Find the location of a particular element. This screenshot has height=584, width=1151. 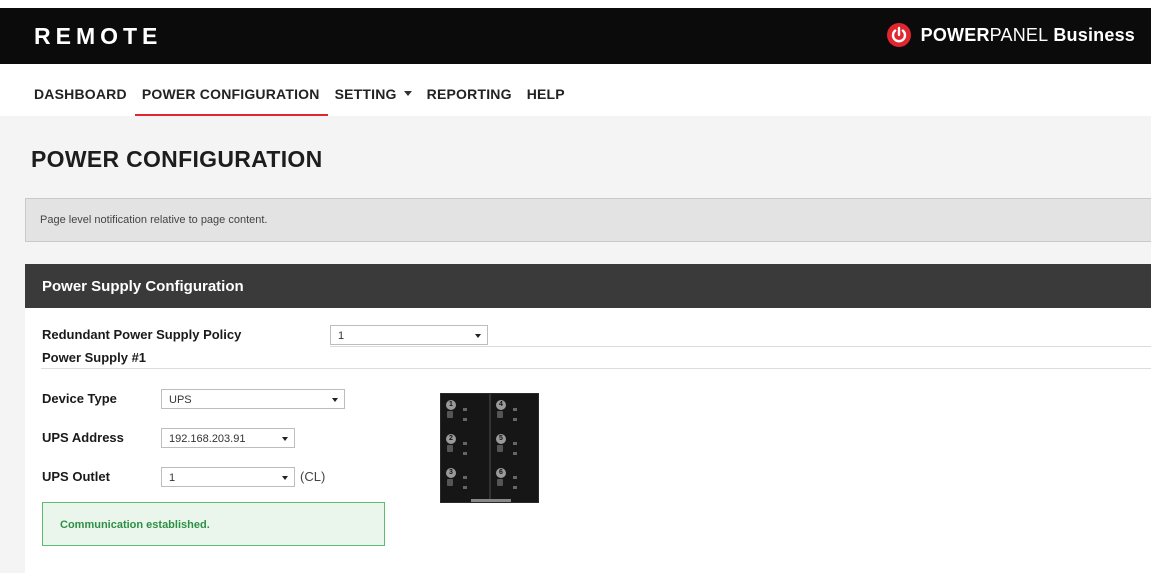

powerpanel-logo: POWERPANEL Business is located at coordinates (1010, 35).